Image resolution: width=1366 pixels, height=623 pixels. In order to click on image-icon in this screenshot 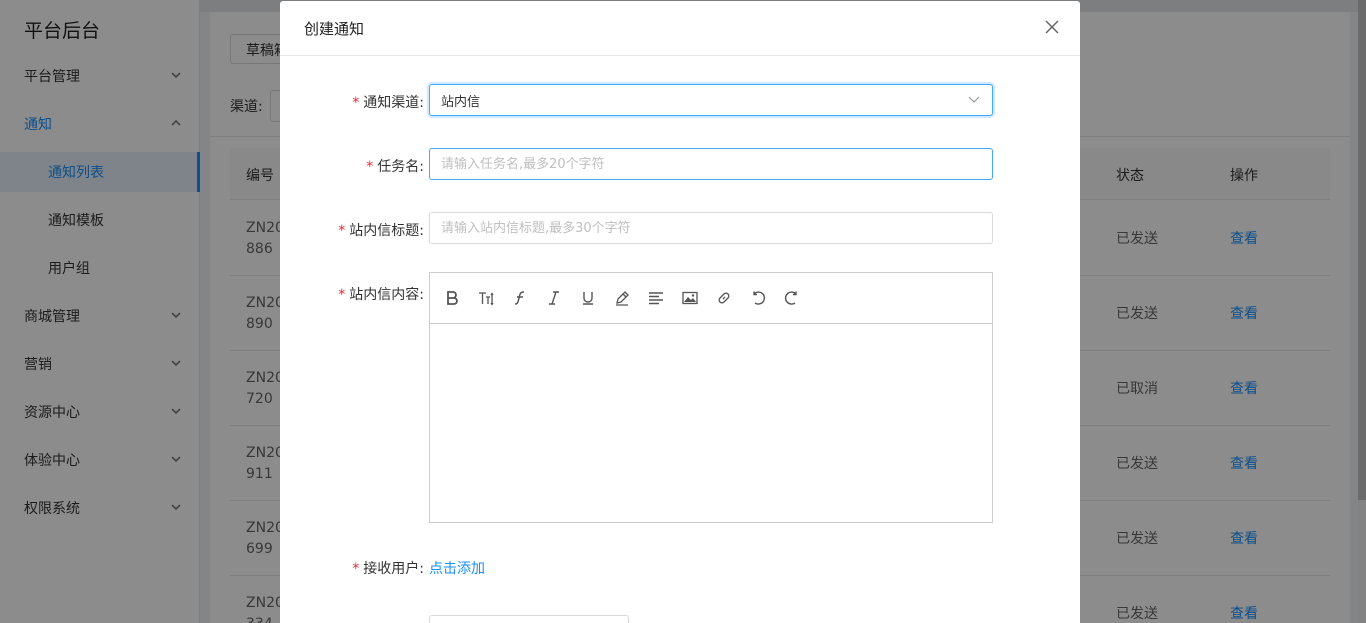, I will do `click(690, 298)`.